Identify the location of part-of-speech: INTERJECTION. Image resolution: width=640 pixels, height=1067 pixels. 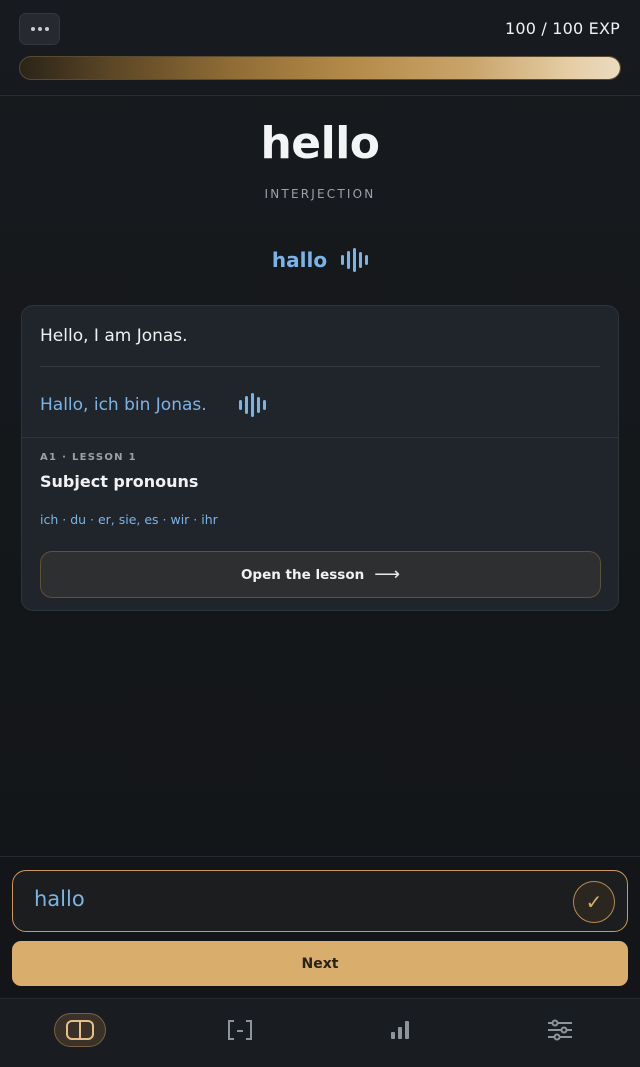
(320, 194).